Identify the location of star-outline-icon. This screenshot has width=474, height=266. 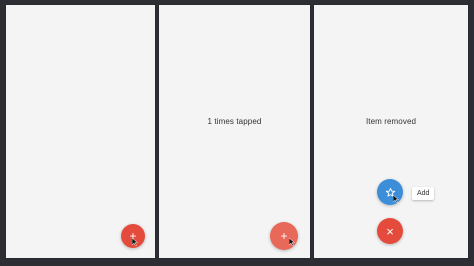
(390, 192).